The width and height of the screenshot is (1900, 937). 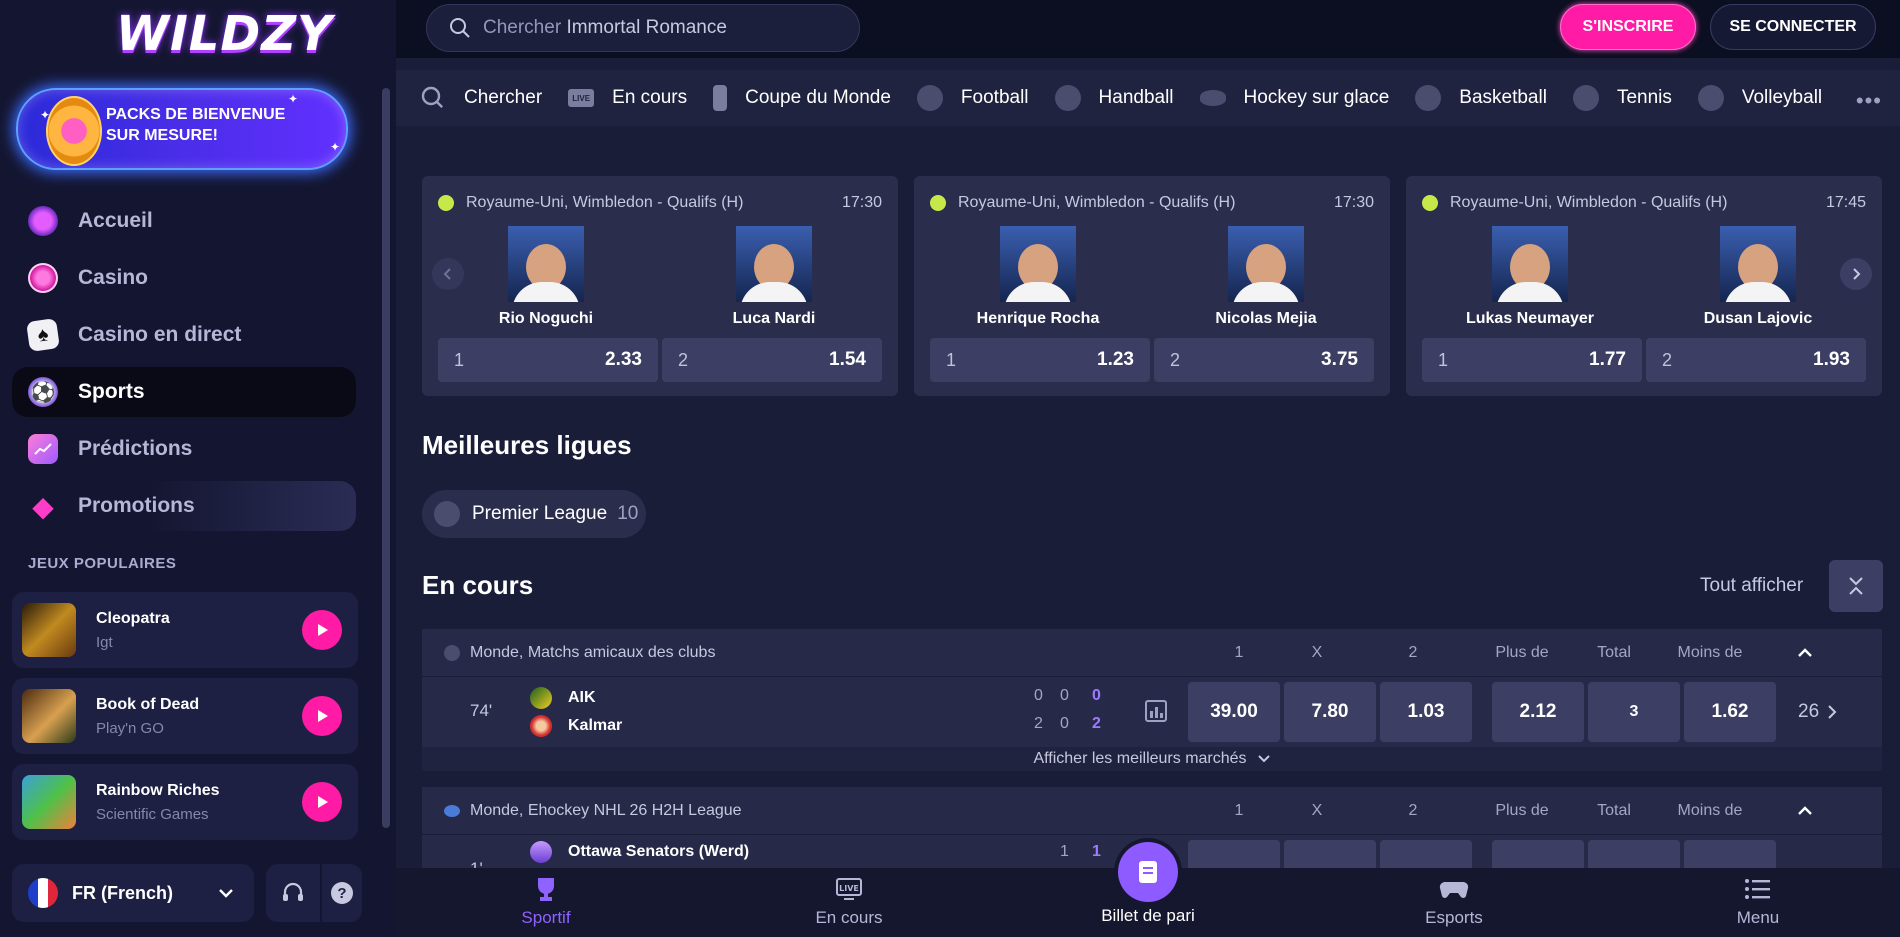 I want to click on bottom-tab-esports: Esports, so click(x=1454, y=902).